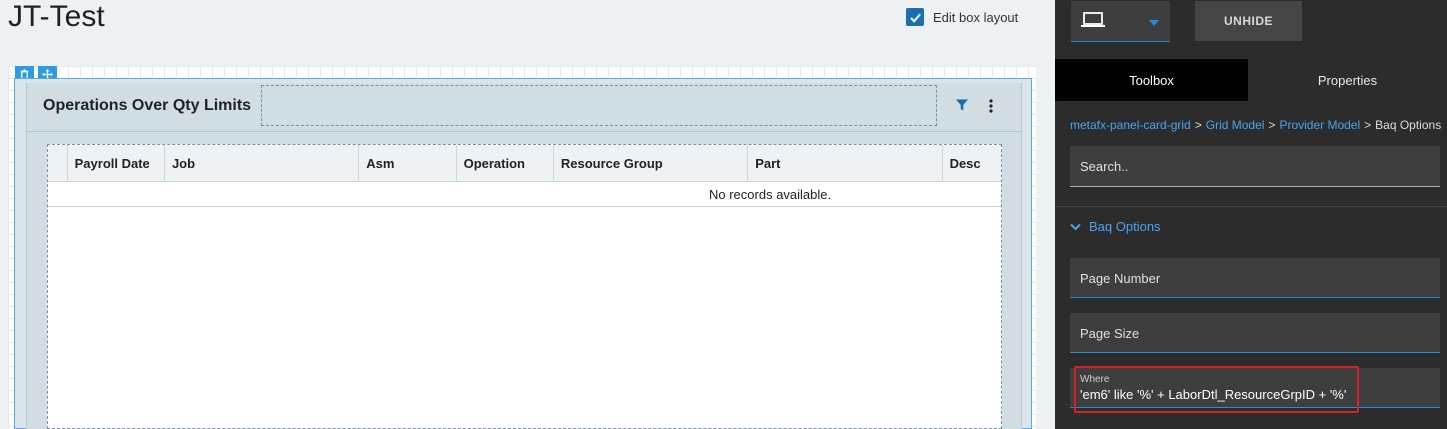 The image size is (1447, 429). What do you see at coordinates (1319, 125) in the screenshot?
I see `breadcrumb-item-provider-model: Provider Model` at bounding box center [1319, 125].